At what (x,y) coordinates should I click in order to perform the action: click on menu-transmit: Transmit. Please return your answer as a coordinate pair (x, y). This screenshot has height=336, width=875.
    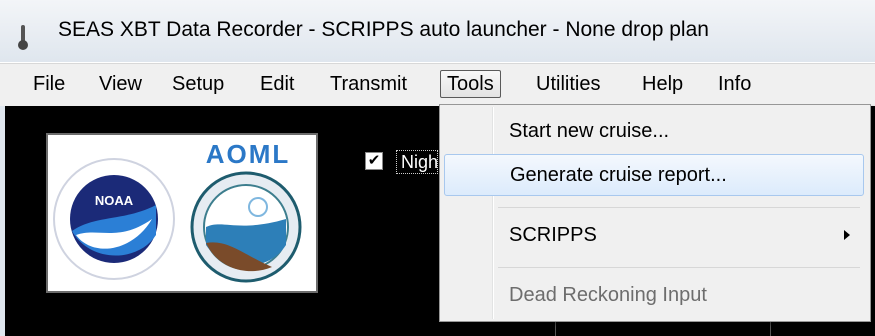
    Looking at the image, I should click on (368, 84).